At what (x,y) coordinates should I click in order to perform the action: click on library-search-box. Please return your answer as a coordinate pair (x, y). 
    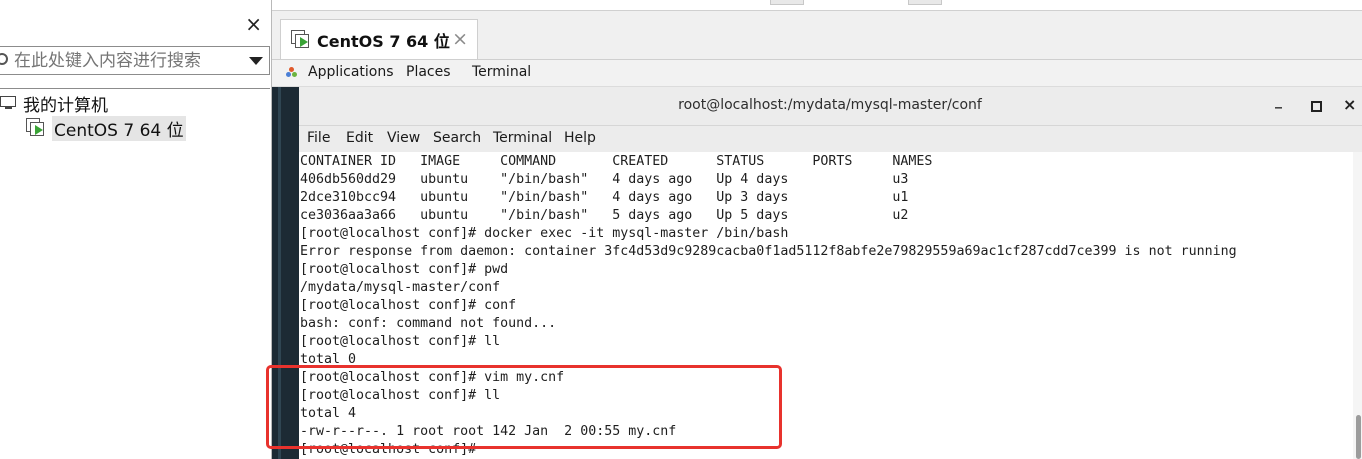
    Looking at the image, I should click on (135, 60).